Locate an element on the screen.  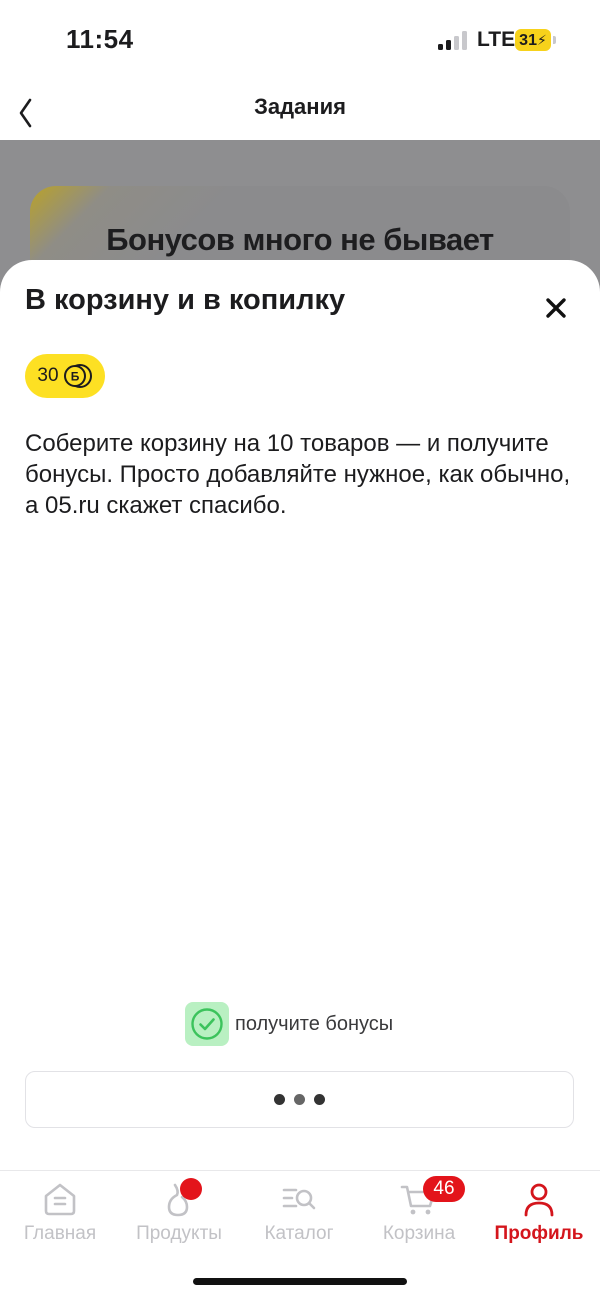
home-icon is located at coordinates (60, 1199).